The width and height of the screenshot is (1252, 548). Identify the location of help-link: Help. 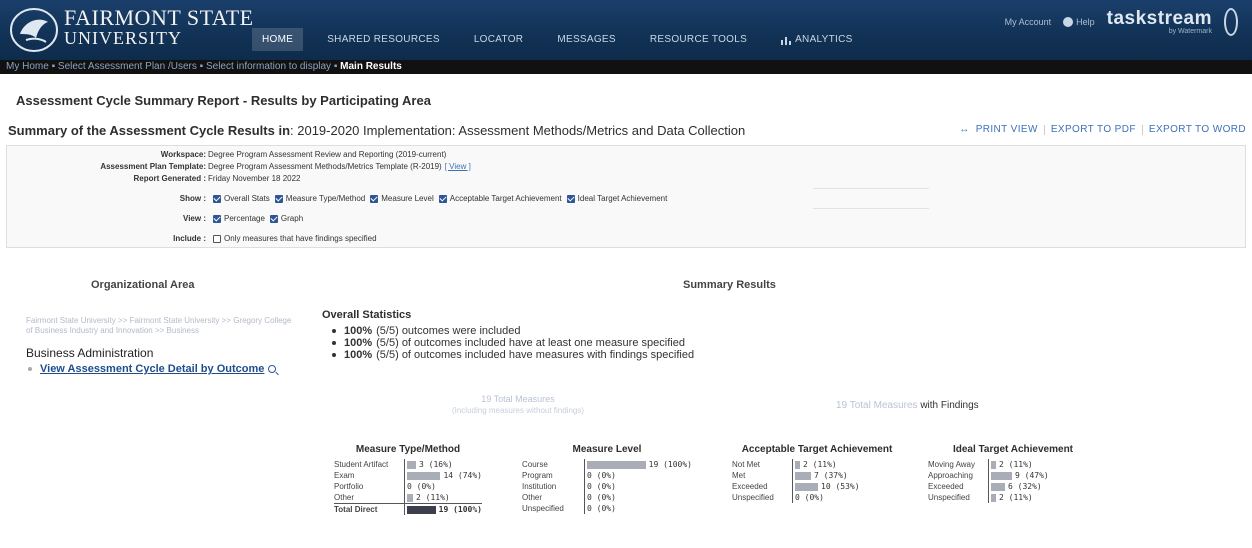
(1079, 22).